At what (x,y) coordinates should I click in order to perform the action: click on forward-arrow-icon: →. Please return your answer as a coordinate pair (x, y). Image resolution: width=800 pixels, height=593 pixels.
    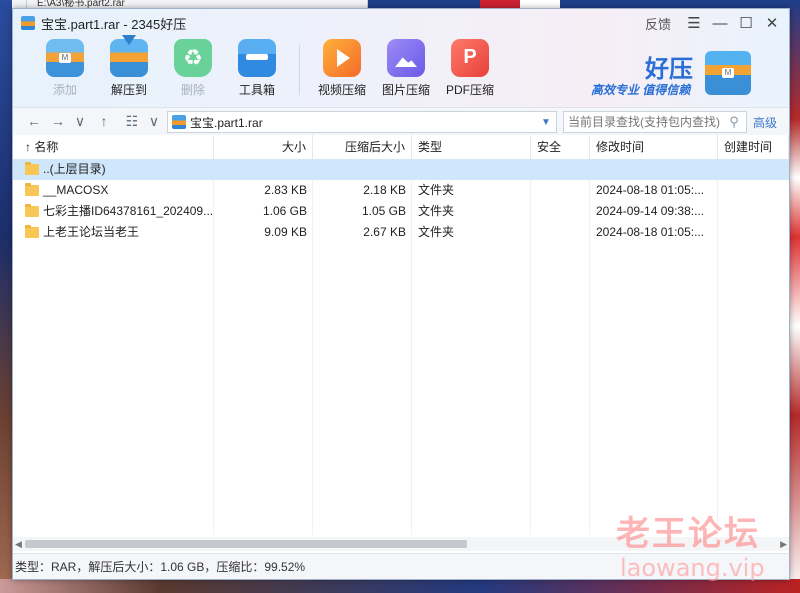
    Looking at the image, I should click on (58, 121).